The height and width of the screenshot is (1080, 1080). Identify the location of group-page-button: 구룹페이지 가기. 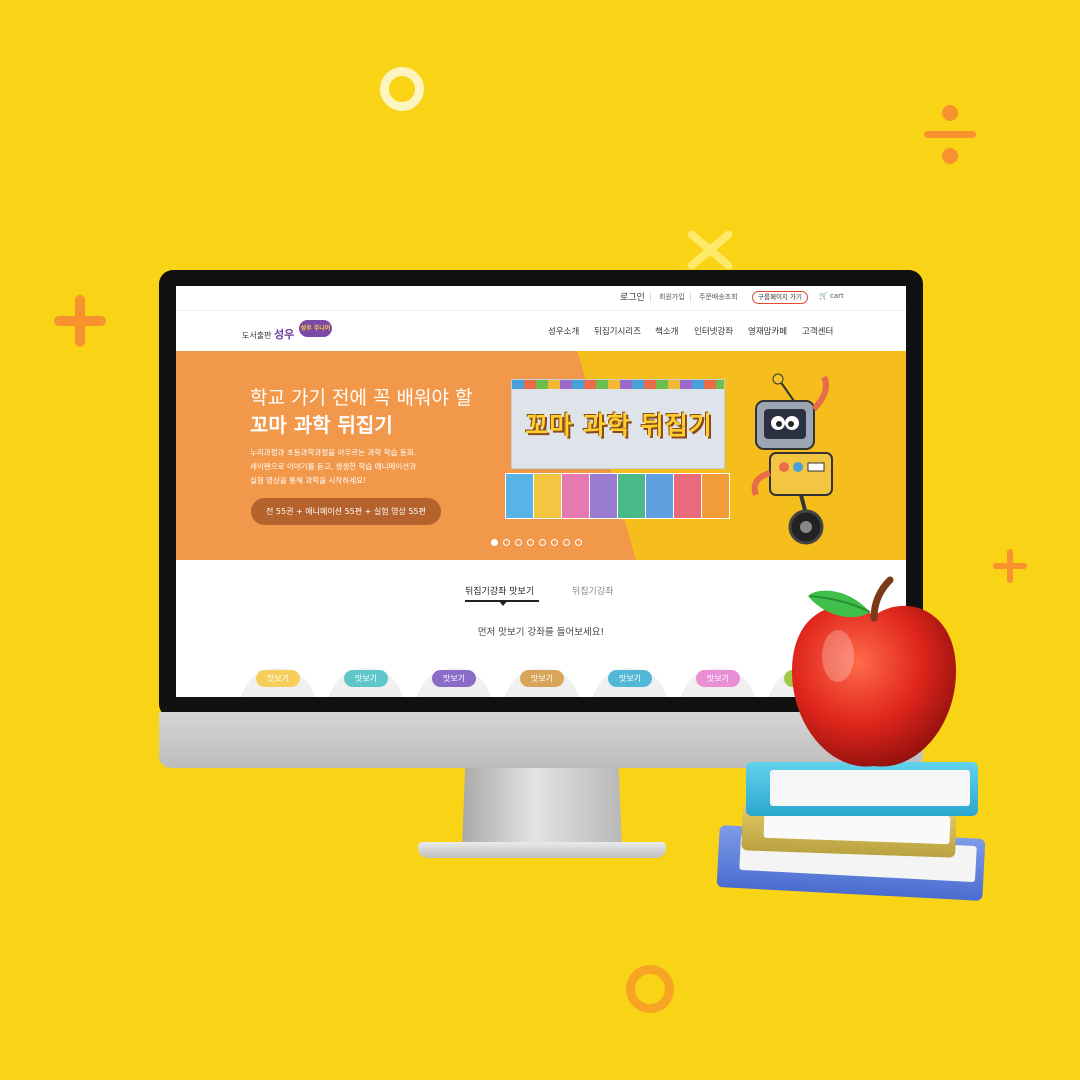
(780, 297).